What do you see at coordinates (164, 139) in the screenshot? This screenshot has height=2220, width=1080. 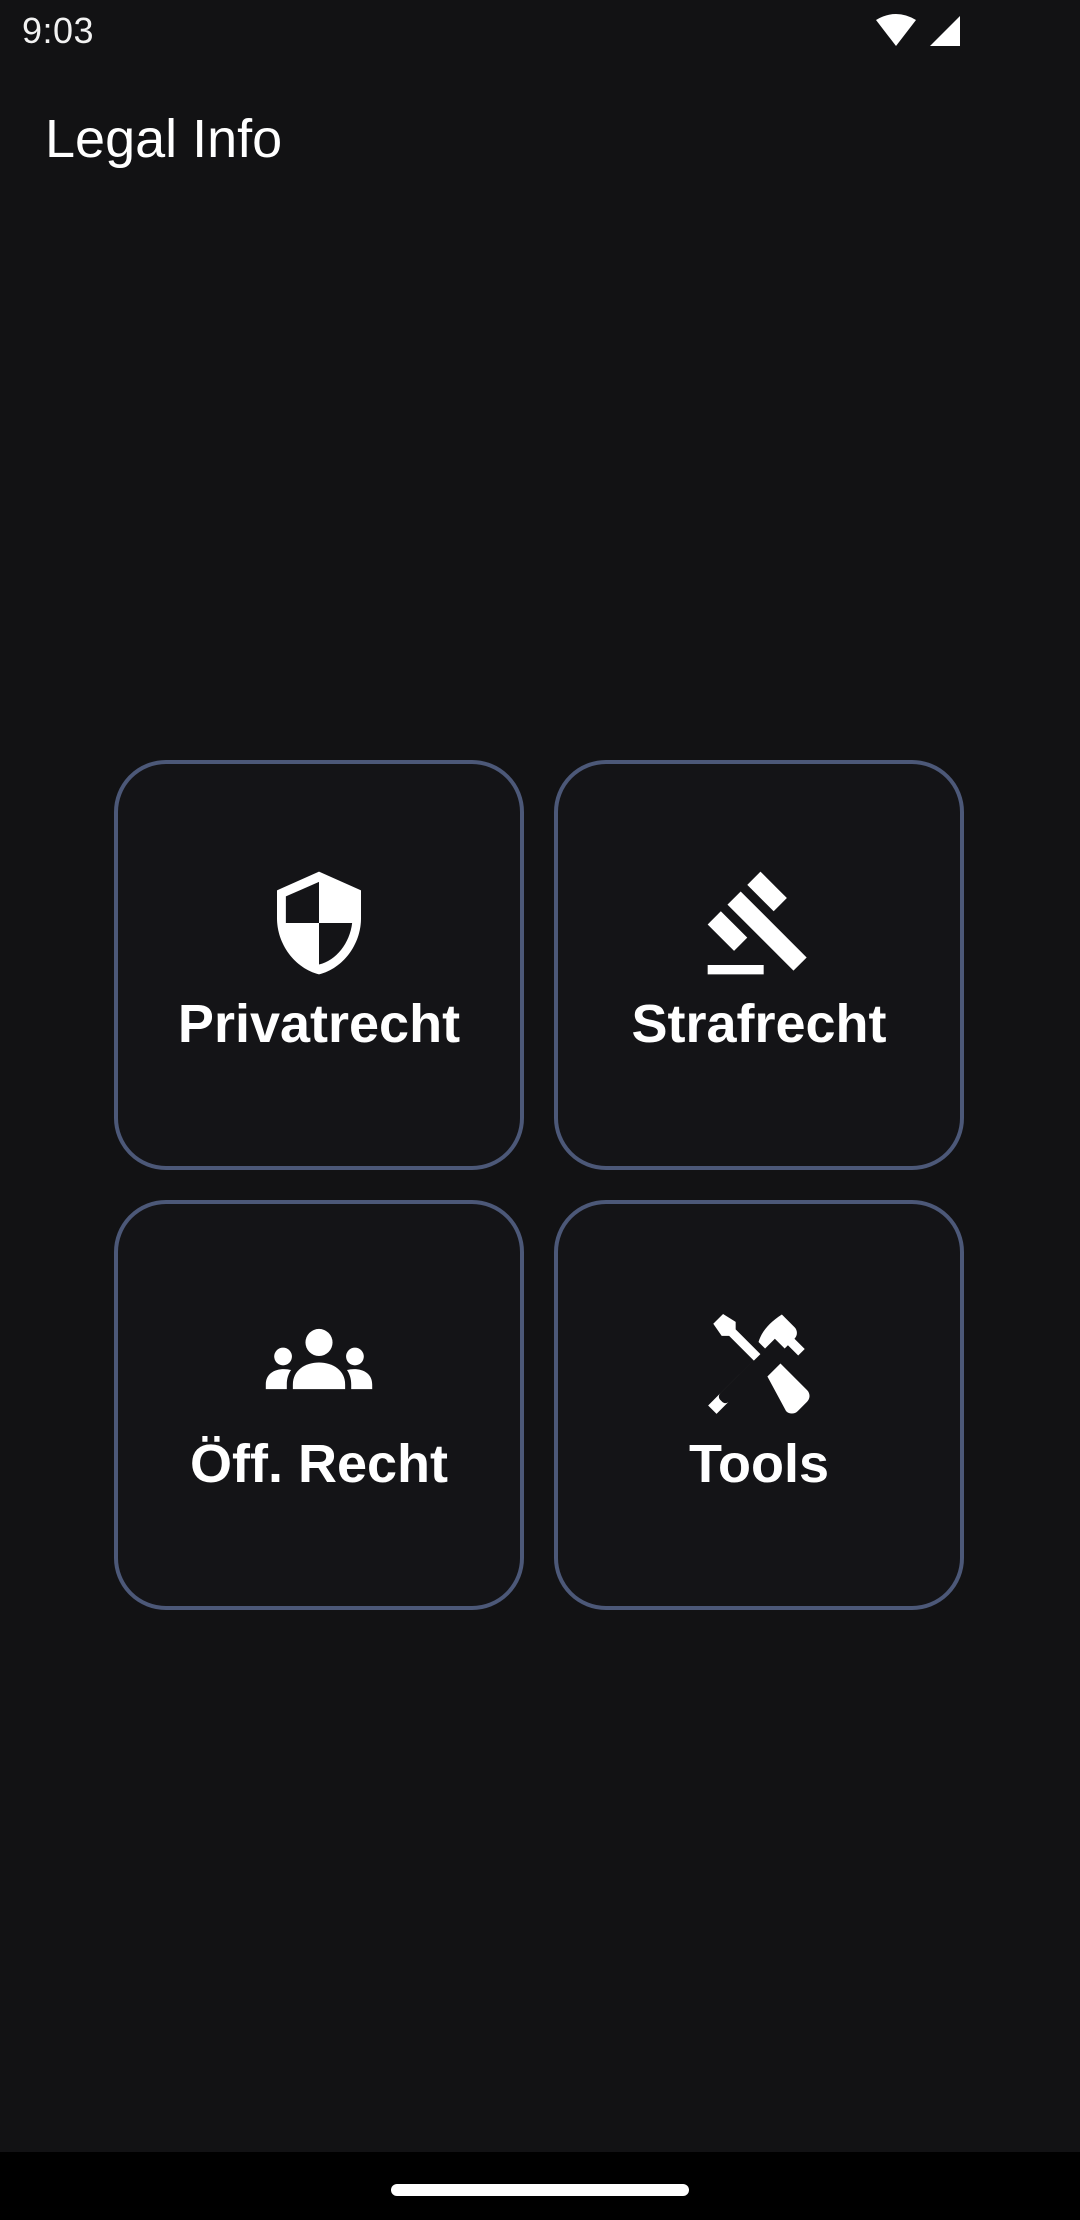 I see `page-title: Legal Info` at bounding box center [164, 139].